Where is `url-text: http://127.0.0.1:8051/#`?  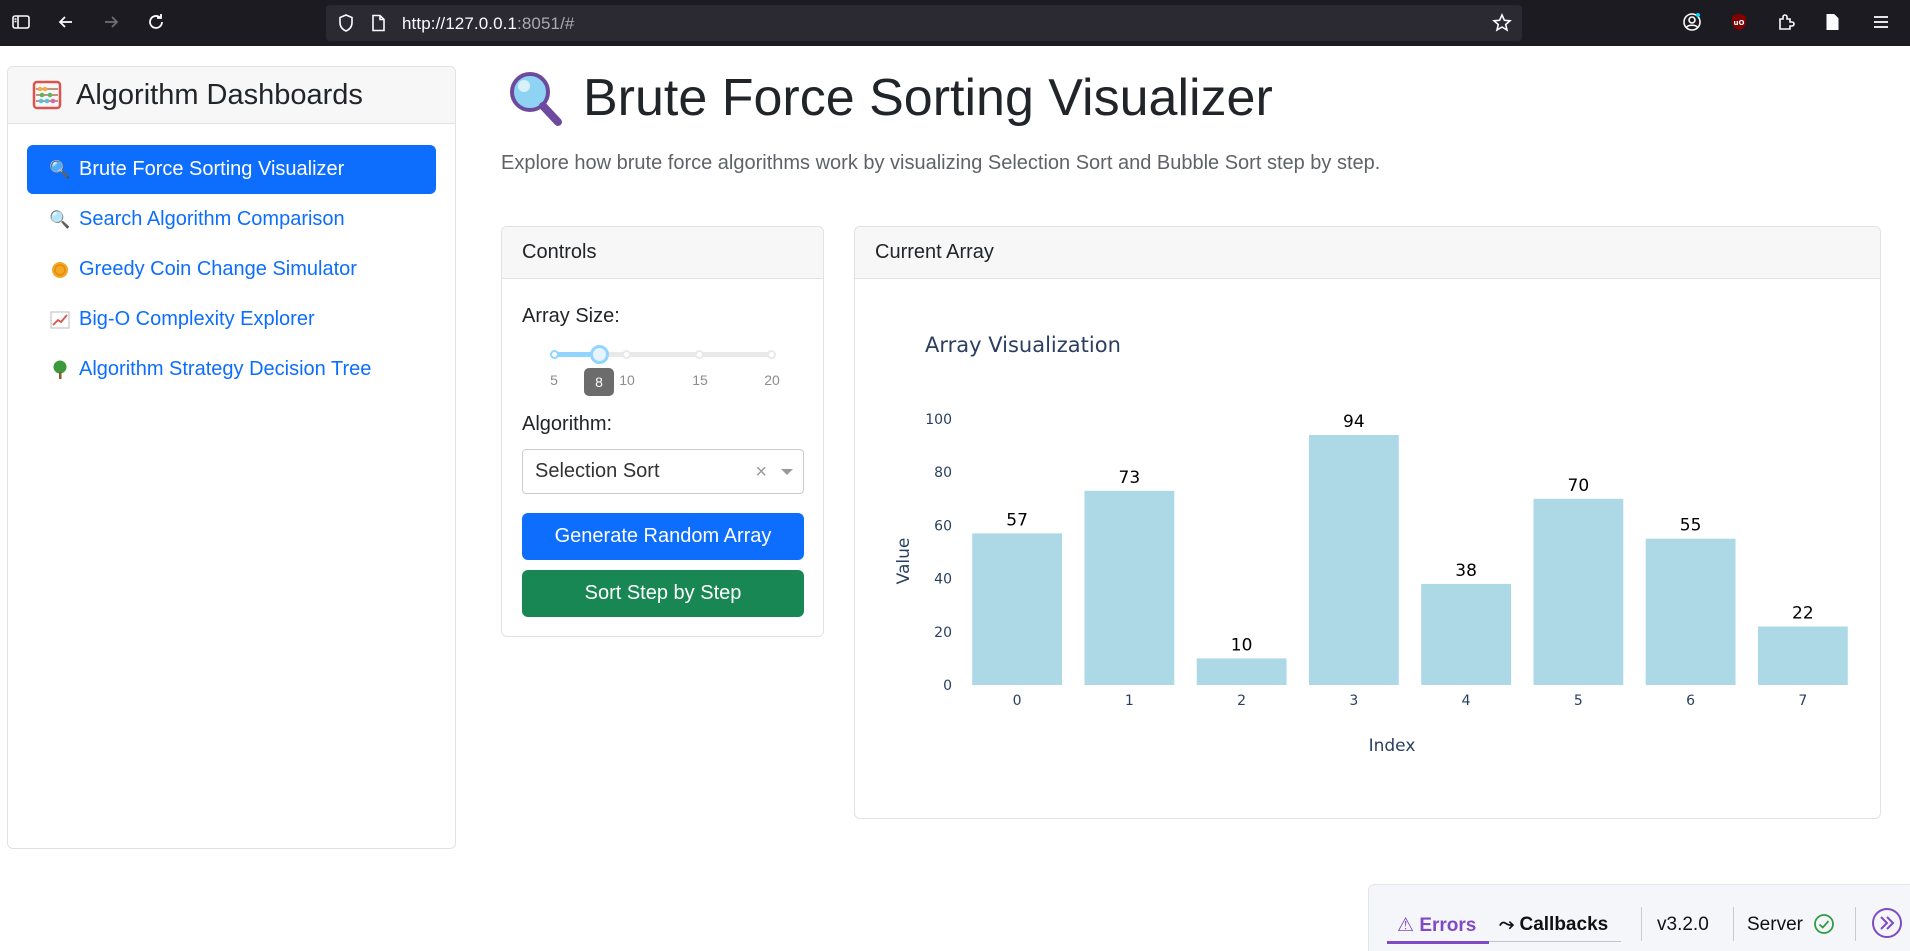
url-text: http://127.0.0.1:8051/# is located at coordinates (488, 24).